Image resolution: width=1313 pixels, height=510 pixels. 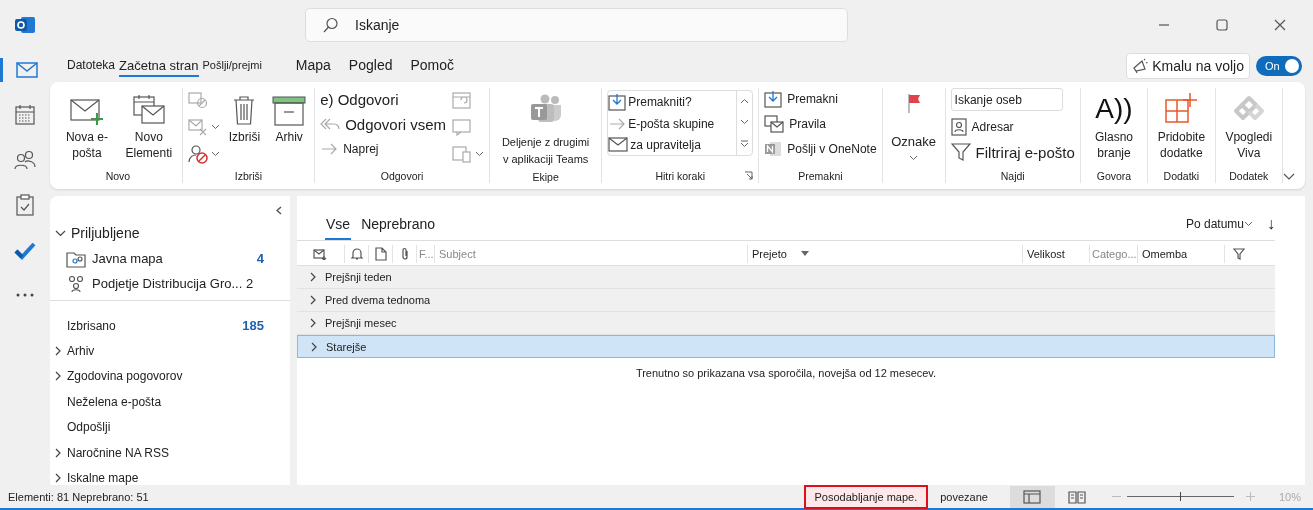 I want to click on folder-item: Izbrisano 185, so click(x=170, y=326).